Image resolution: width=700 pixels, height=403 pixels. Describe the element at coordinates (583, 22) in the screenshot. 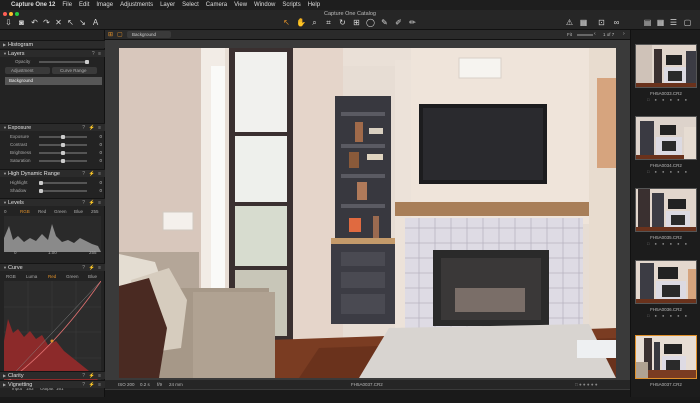

I see `grid-icon: ▦` at that location.